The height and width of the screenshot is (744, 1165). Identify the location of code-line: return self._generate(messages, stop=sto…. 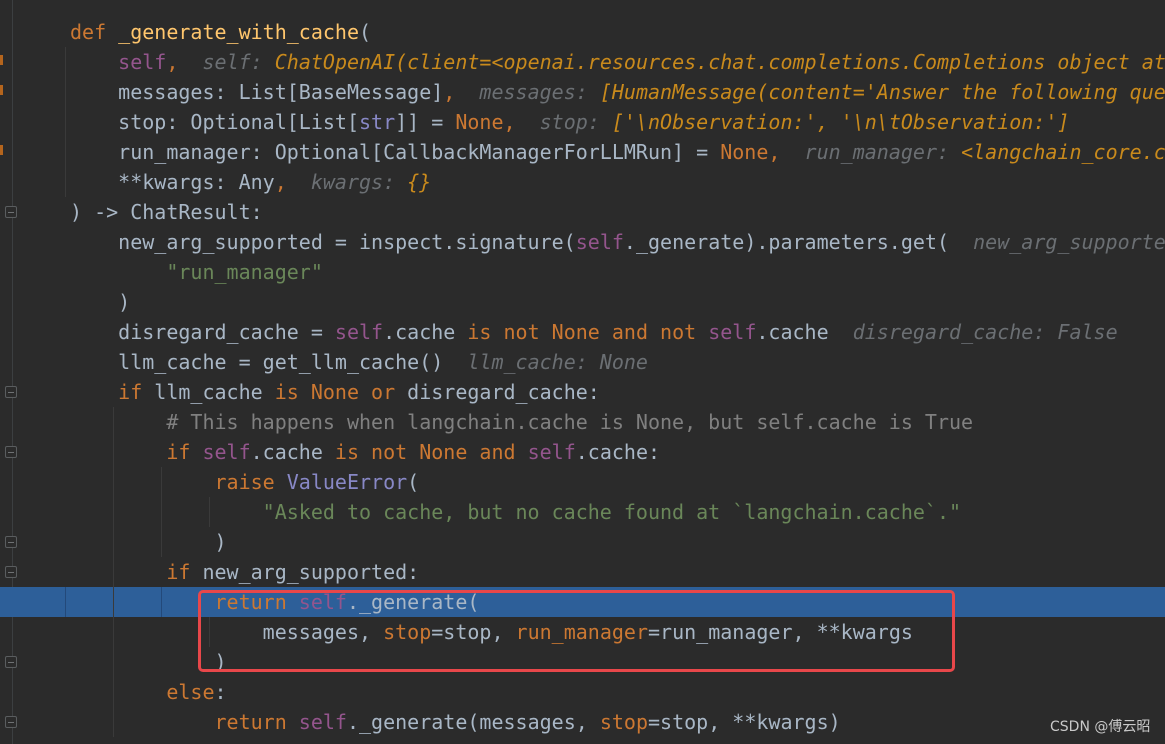
(617, 722).